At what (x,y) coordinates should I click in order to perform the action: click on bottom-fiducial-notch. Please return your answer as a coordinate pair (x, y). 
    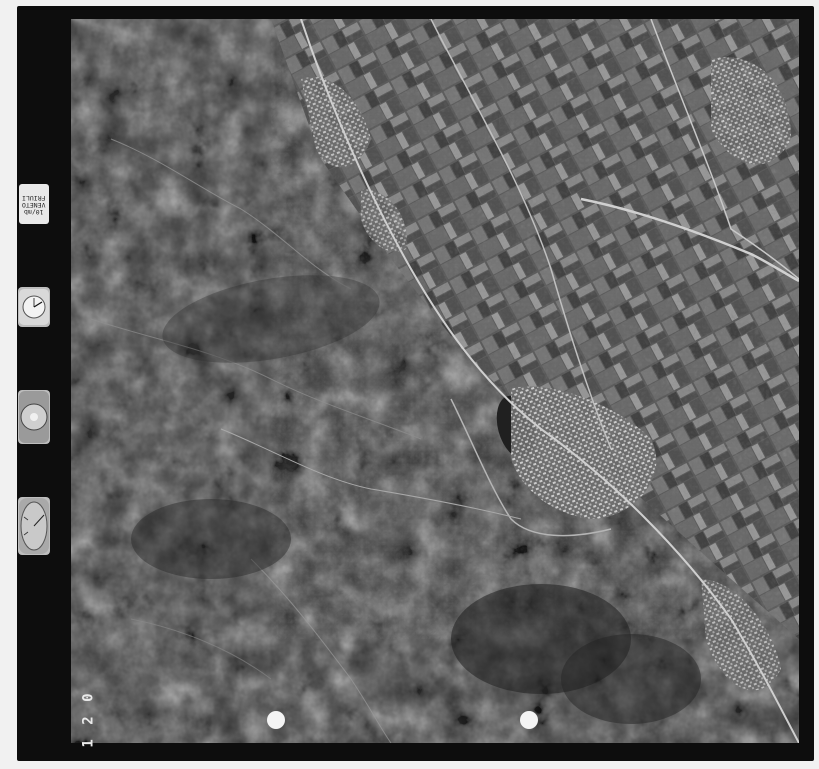
    Looking at the image, I should click on (440, 754).